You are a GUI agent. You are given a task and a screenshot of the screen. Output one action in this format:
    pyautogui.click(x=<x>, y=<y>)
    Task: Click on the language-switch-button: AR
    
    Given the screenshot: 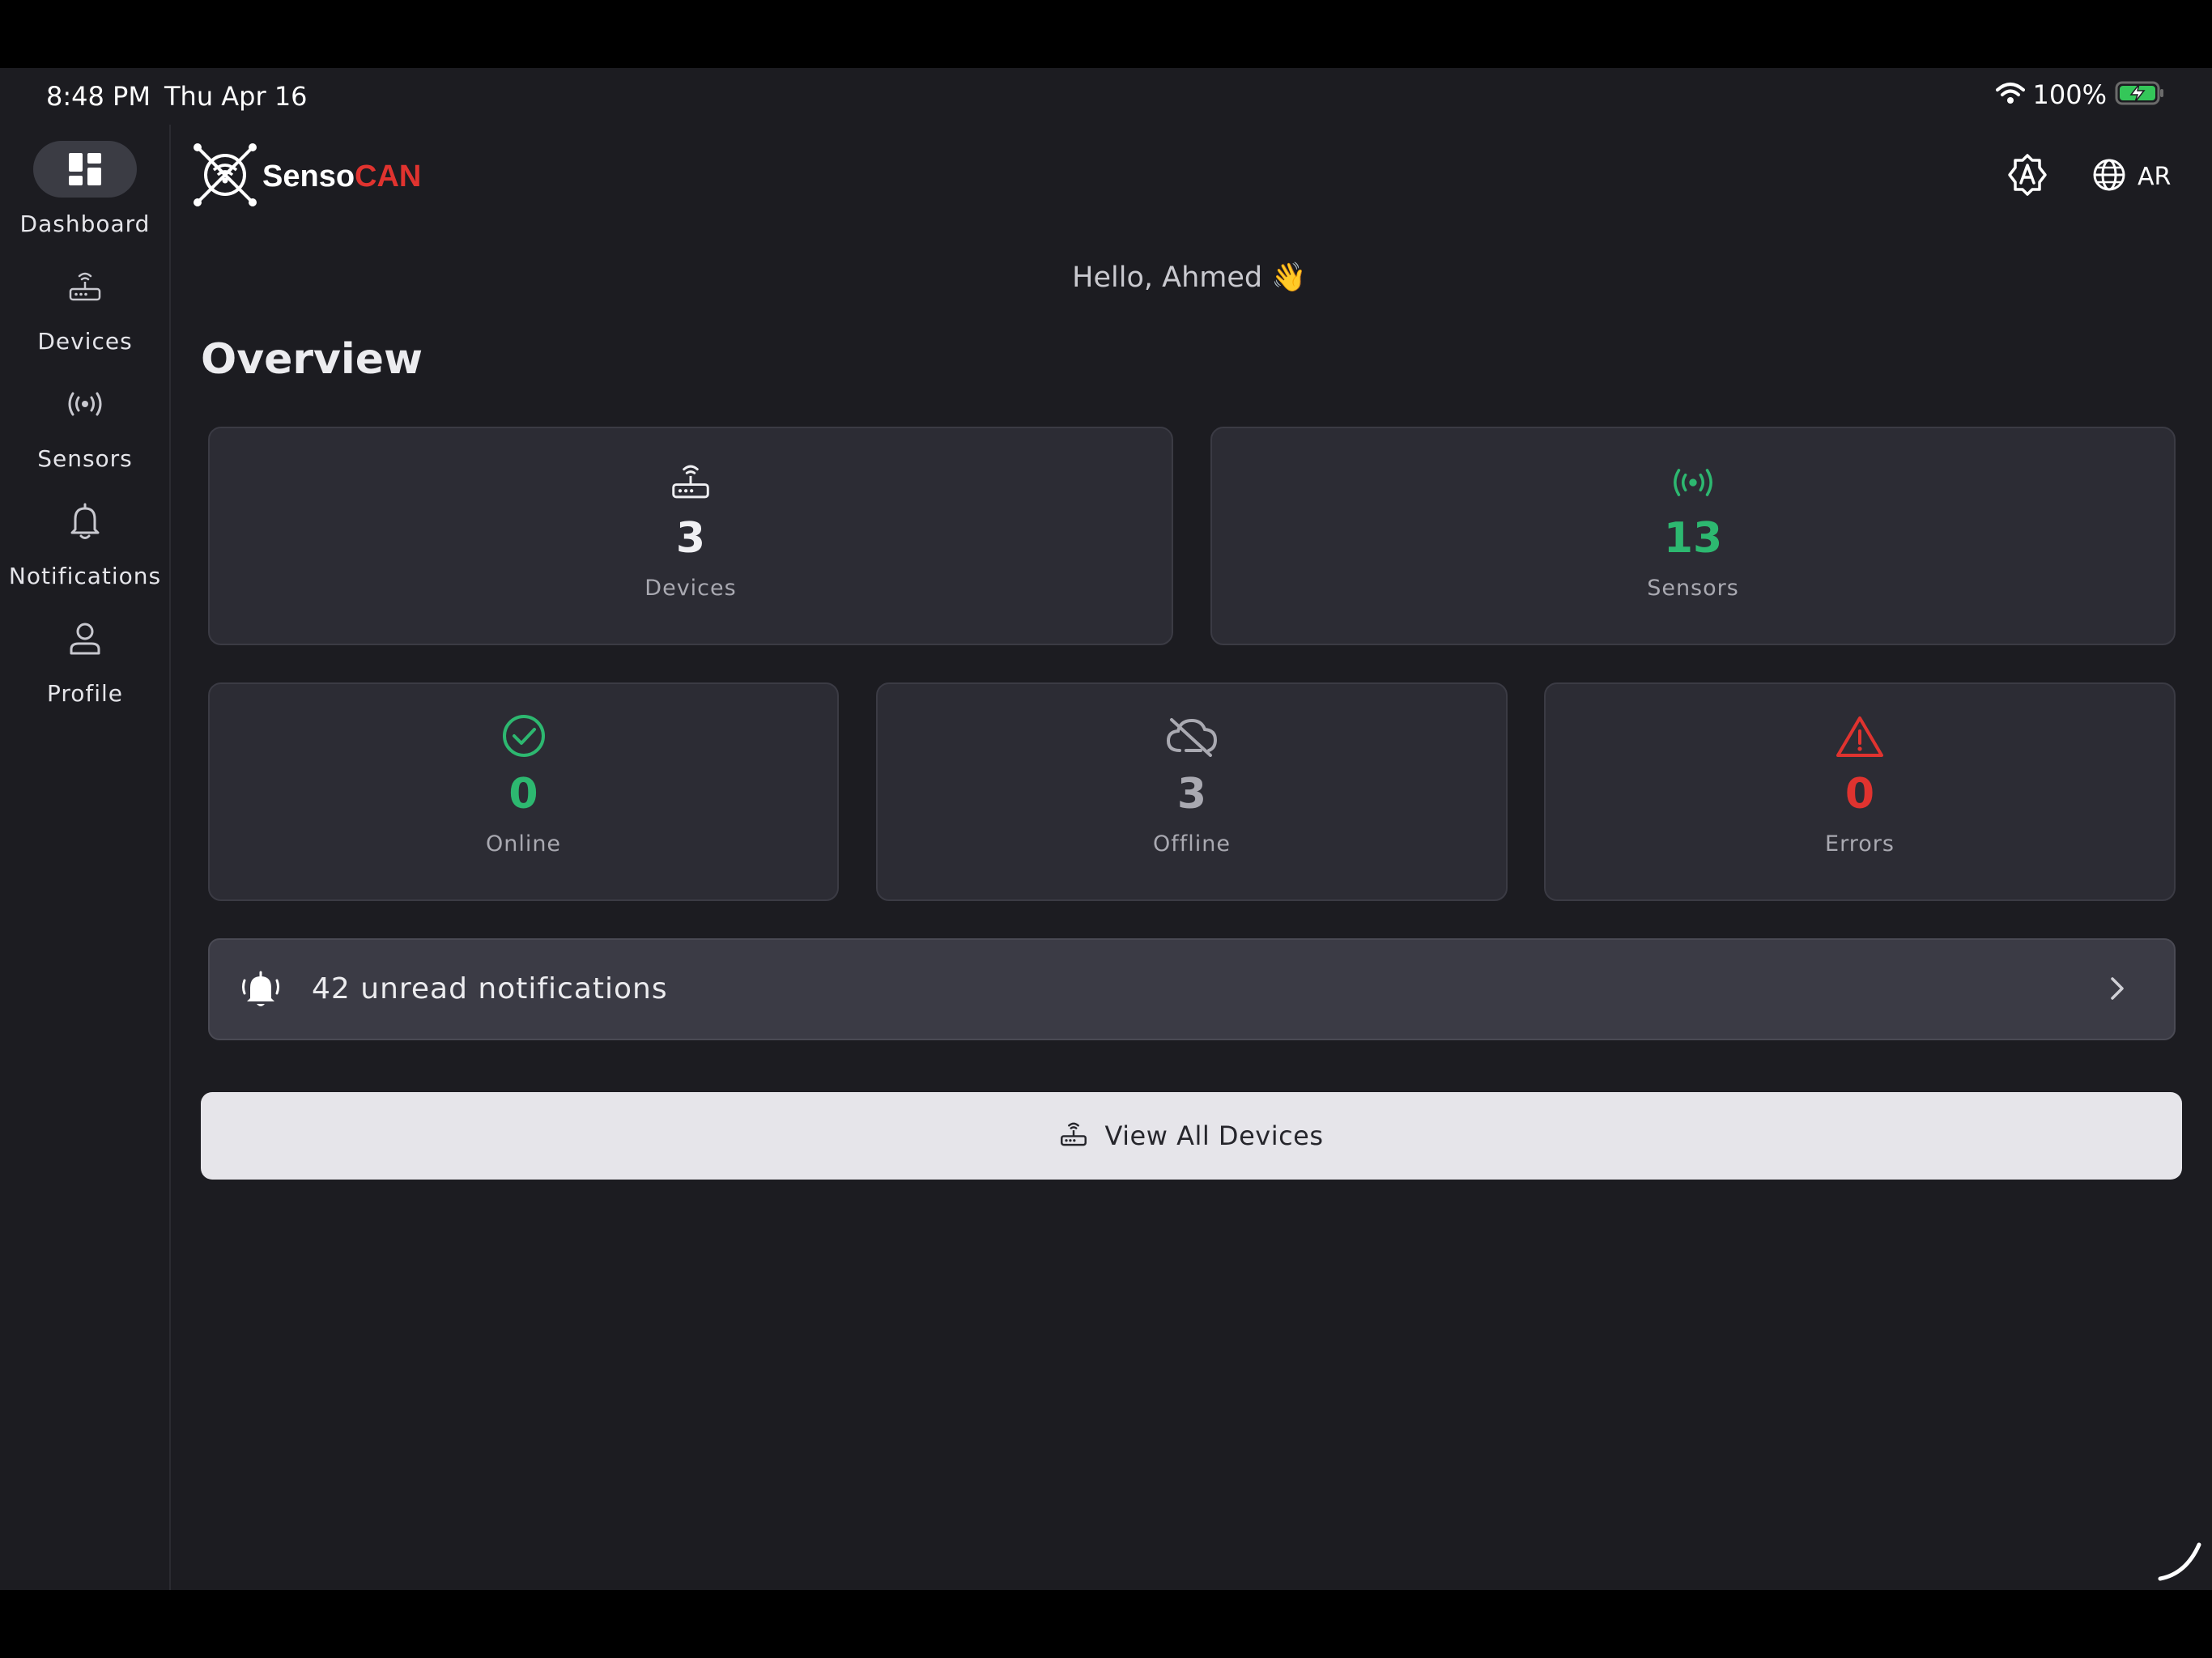 What is the action you would take?
    pyautogui.click(x=2132, y=176)
    